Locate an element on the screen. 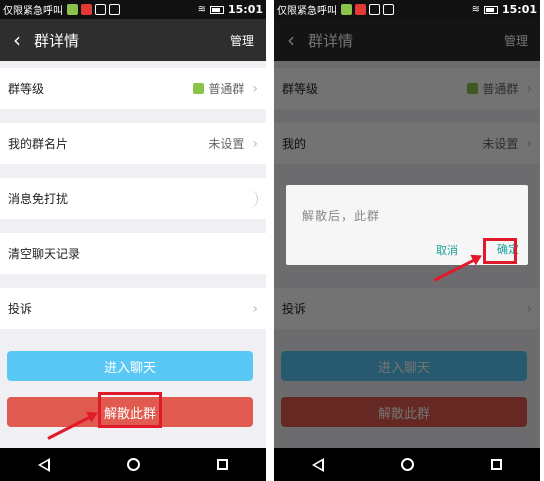 The image size is (544, 481). group-level-row: 群等级 普通群 › is located at coordinates (133, 88).